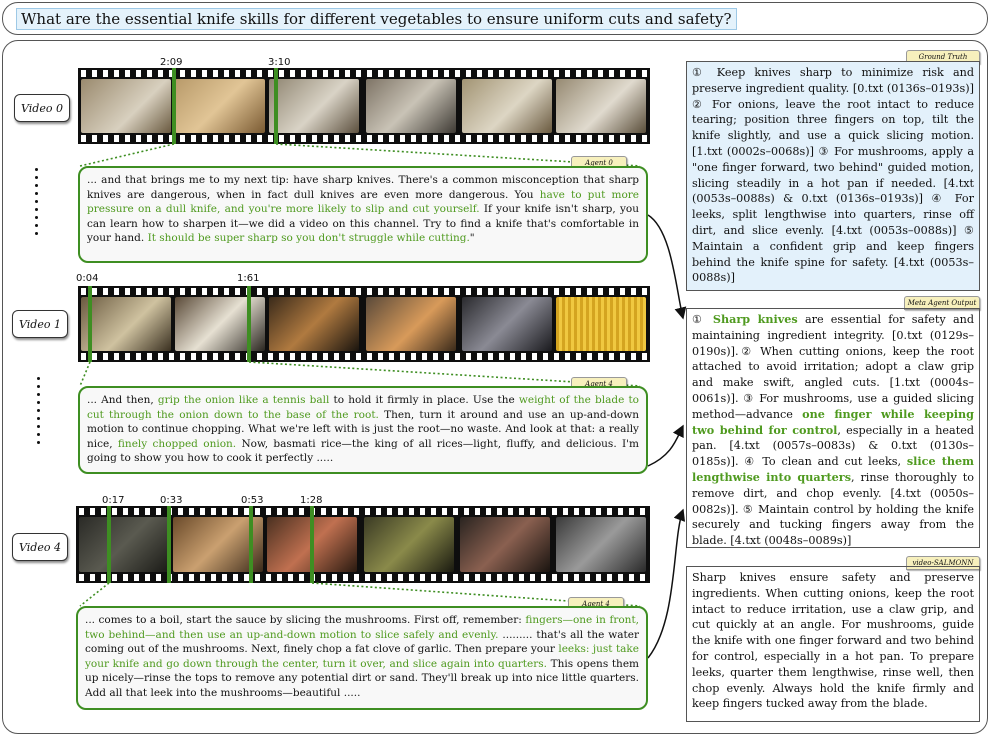  Describe the element at coordinates (702, 319) in the screenshot. I see `meta-text-run: ①` at that location.